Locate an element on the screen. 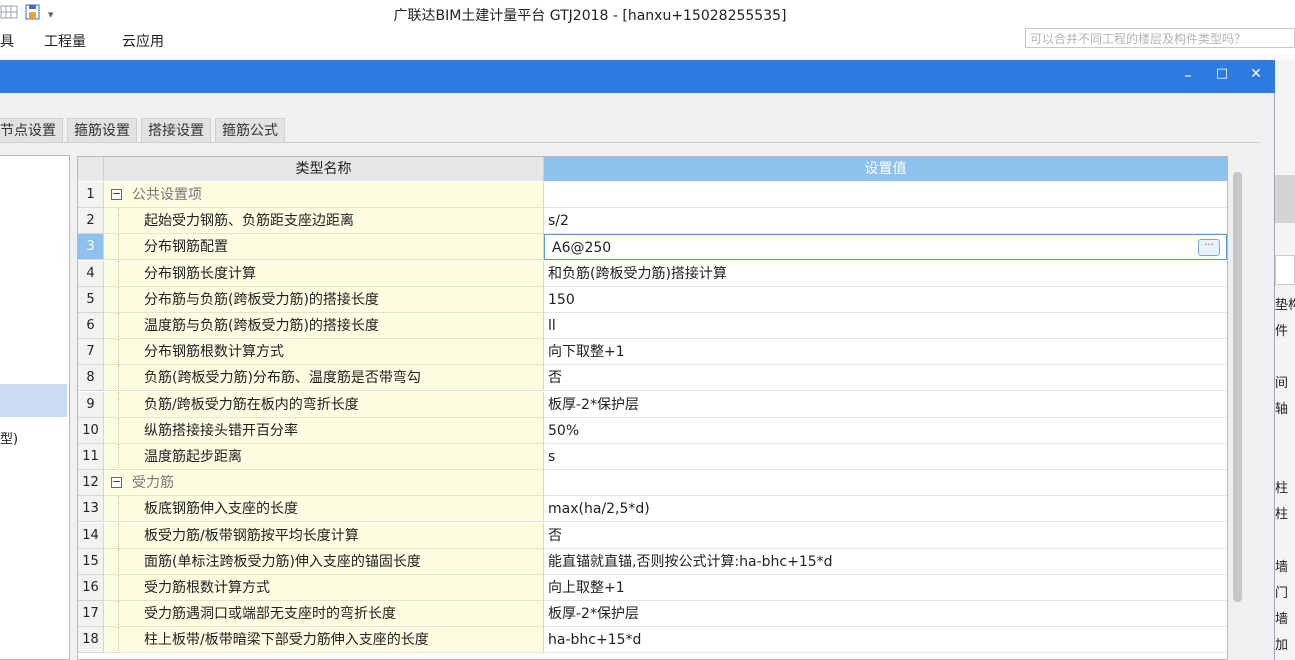 This screenshot has height=660, width=1295. setting-name: 受力筋遇洞口或端部无支座时的弯折长度 is located at coordinates (324, 614).